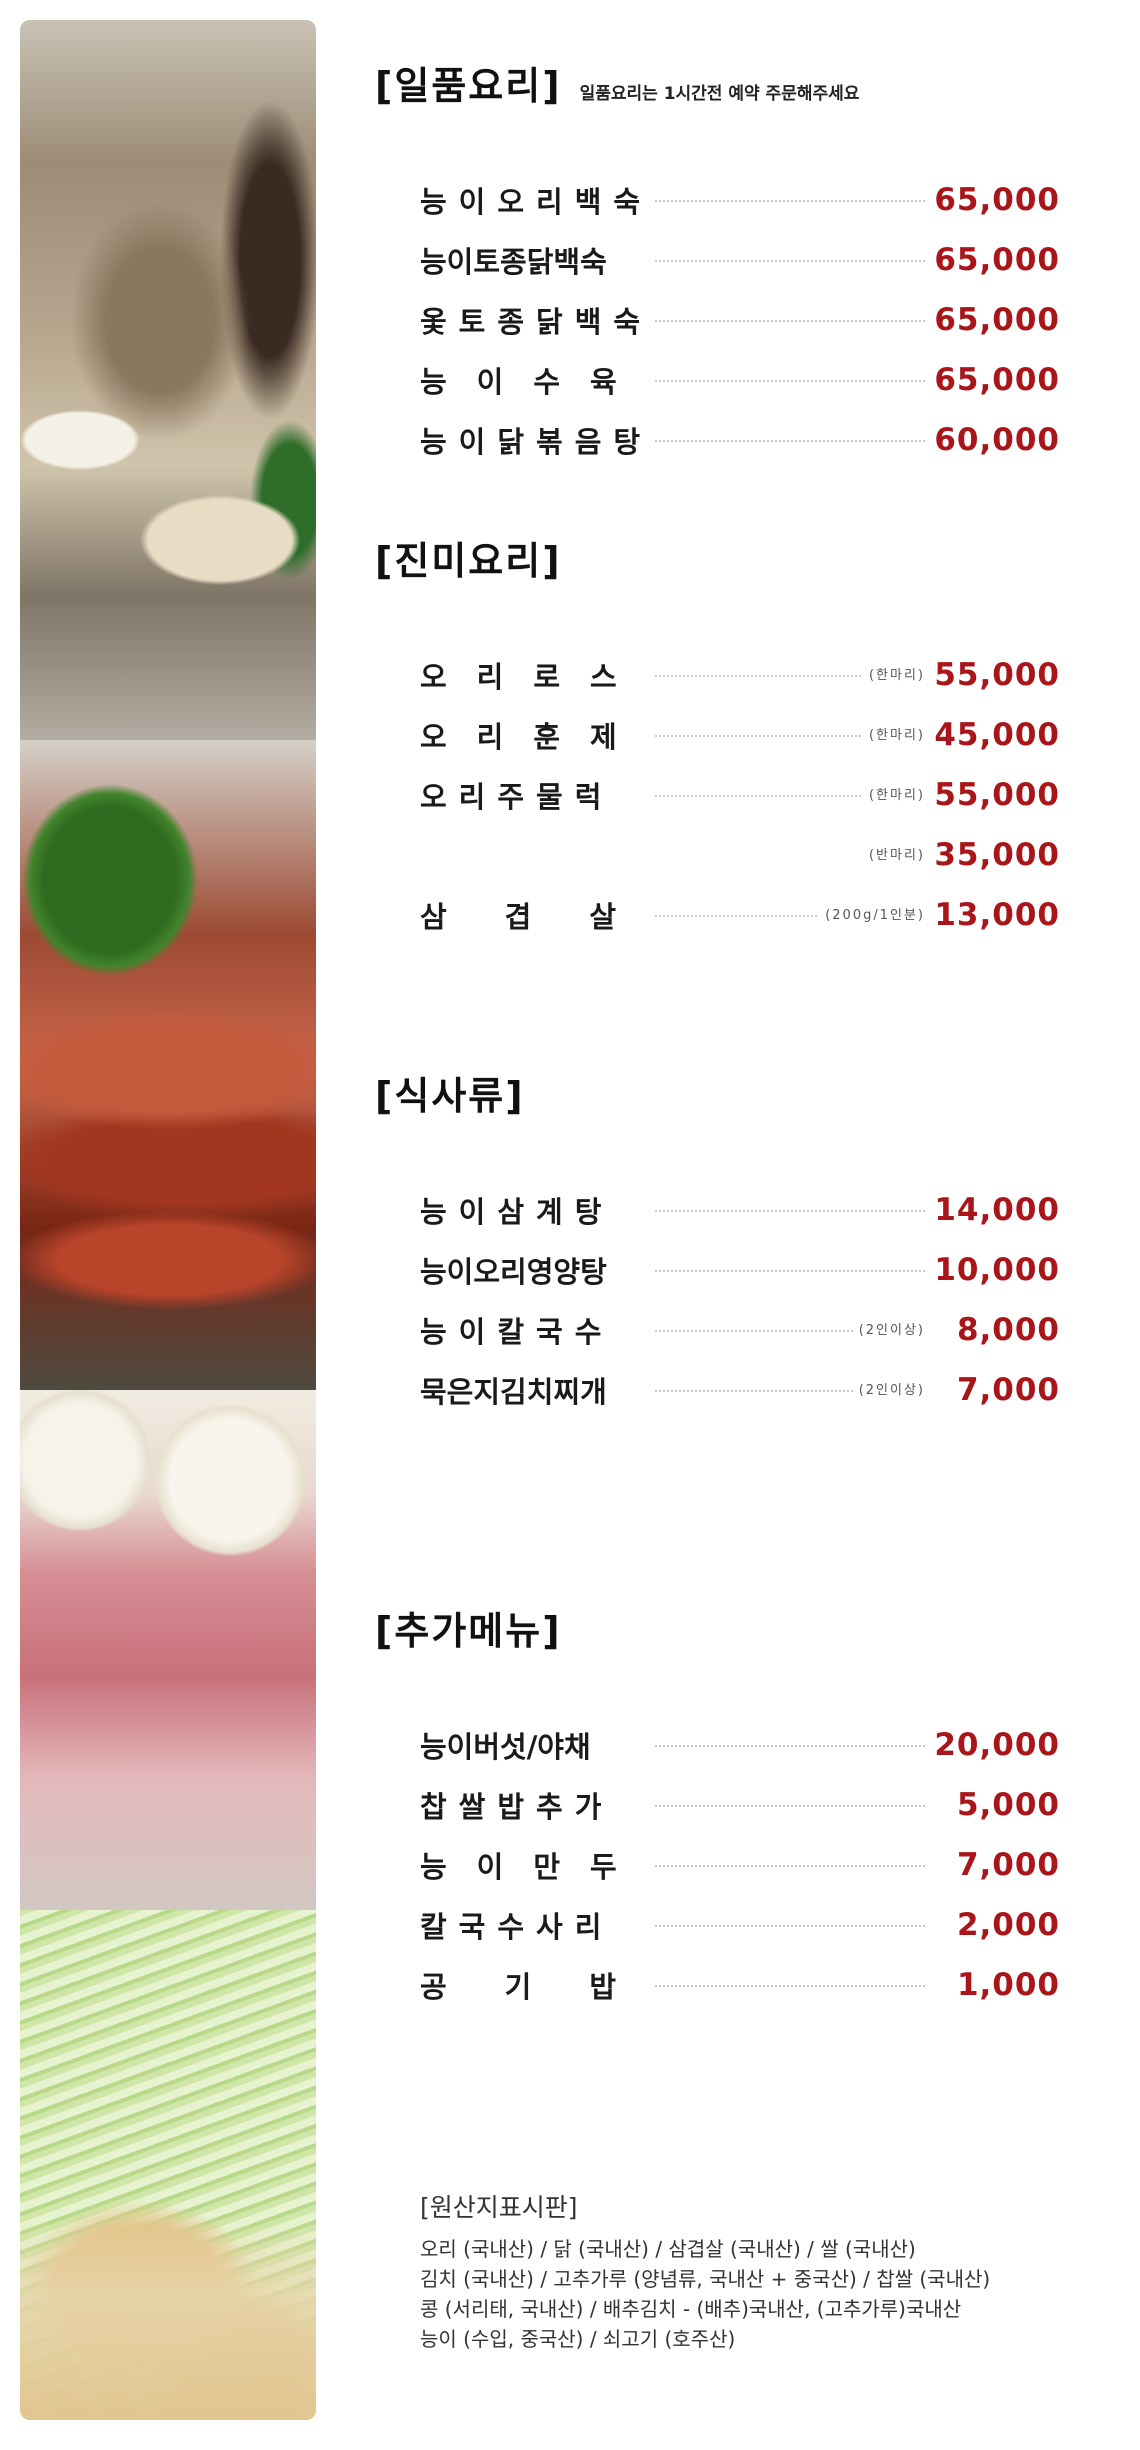  I want to click on section-header: [진미요리], so click(715, 557).